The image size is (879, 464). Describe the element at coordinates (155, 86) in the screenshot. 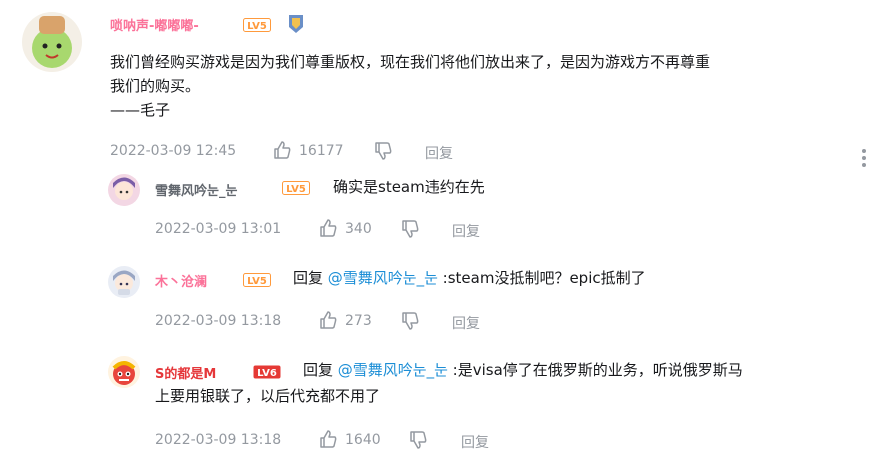

I see `comment-text-line: 我们的购买。` at that location.